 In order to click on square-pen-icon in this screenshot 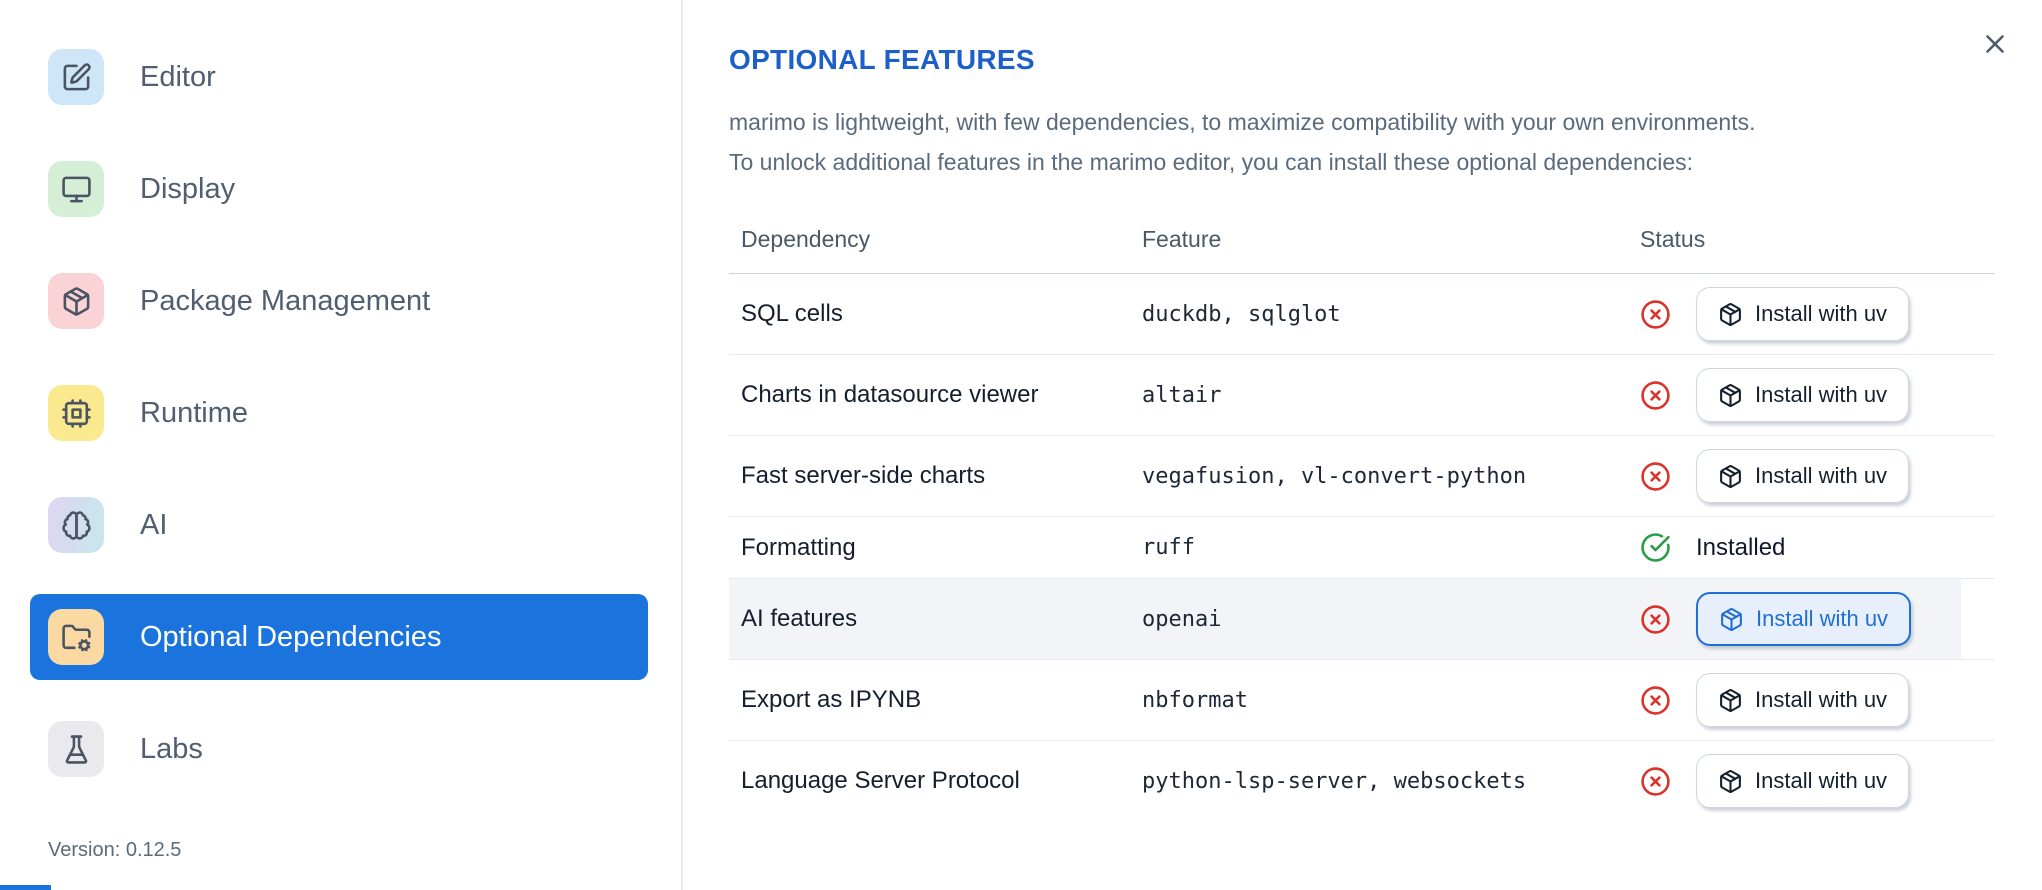, I will do `click(76, 77)`.